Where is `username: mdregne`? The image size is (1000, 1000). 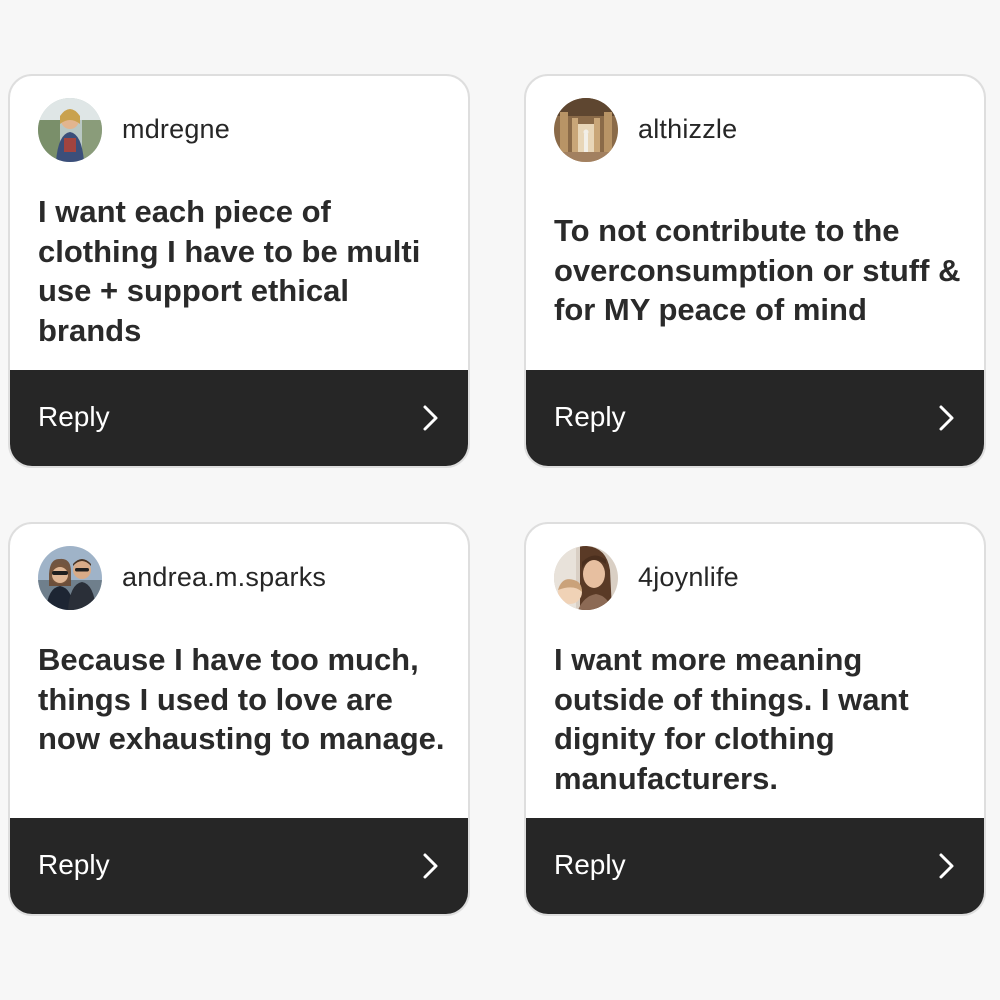 username: mdregne is located at coordinates (176, 129).